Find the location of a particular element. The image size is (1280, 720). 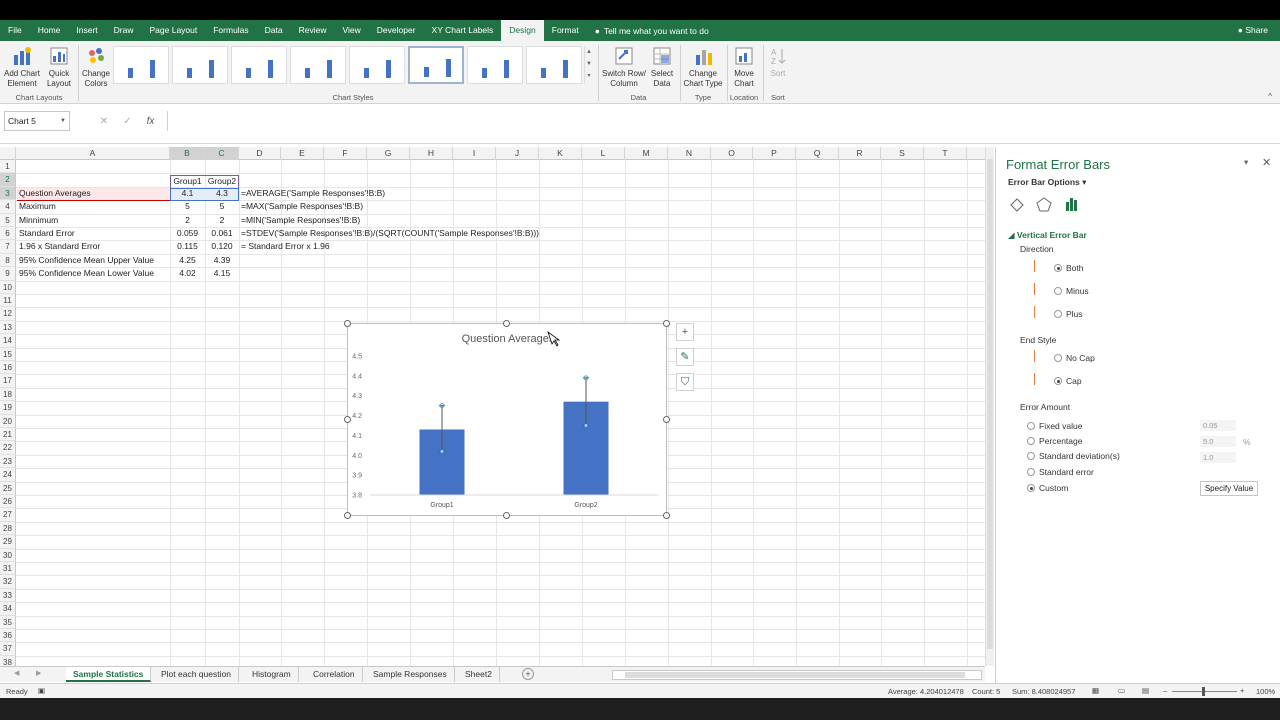

ribbon-tab-xy-chart-labels: XY Chart Labels is located at coordinates (463, 30).